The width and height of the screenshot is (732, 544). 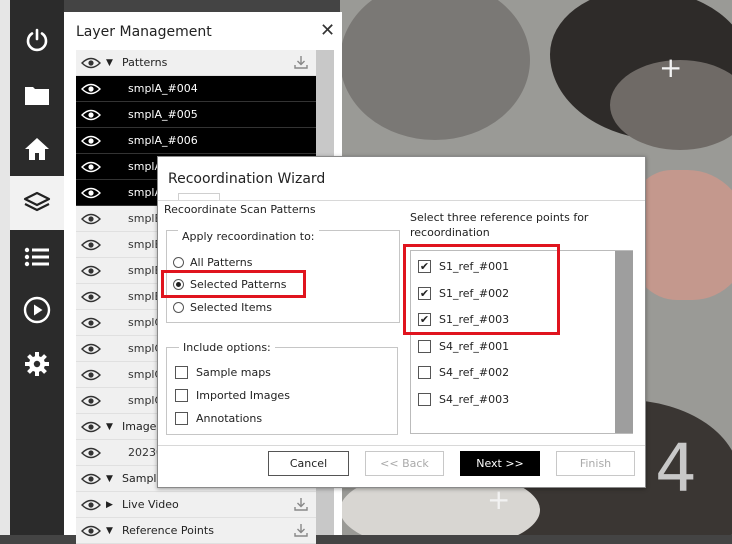 What do you see at coordinates (404, 463) in the screenshot?
I see `back-button: << Back` at bounding box center [404, 463].